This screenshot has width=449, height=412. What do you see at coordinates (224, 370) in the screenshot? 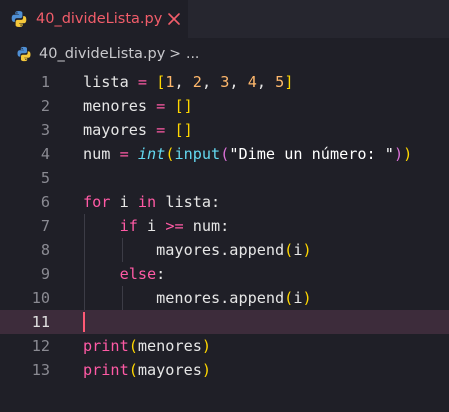
I see `code-line: 13 print(mayores)` at bounding box center [224, 370].